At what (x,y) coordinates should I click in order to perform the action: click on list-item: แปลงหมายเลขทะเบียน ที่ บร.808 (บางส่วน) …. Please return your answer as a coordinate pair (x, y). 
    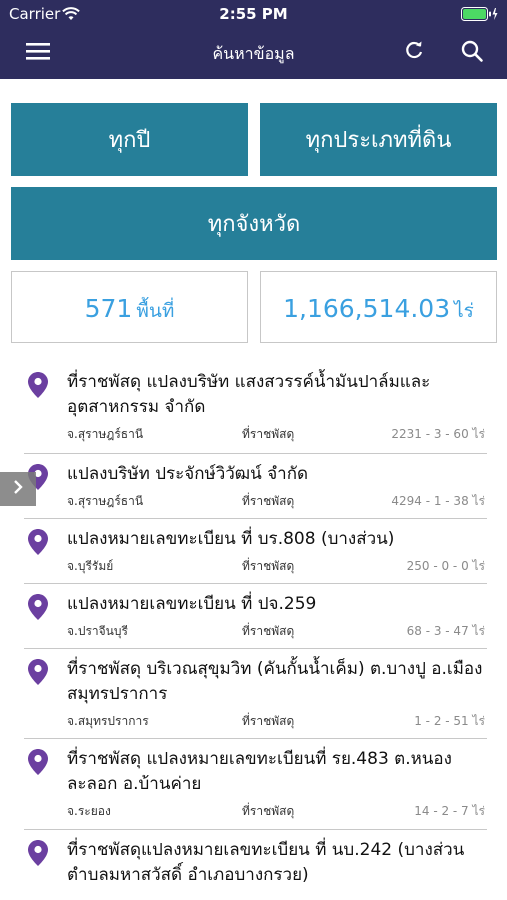
    Looking at the image, I should click on (255, 551).